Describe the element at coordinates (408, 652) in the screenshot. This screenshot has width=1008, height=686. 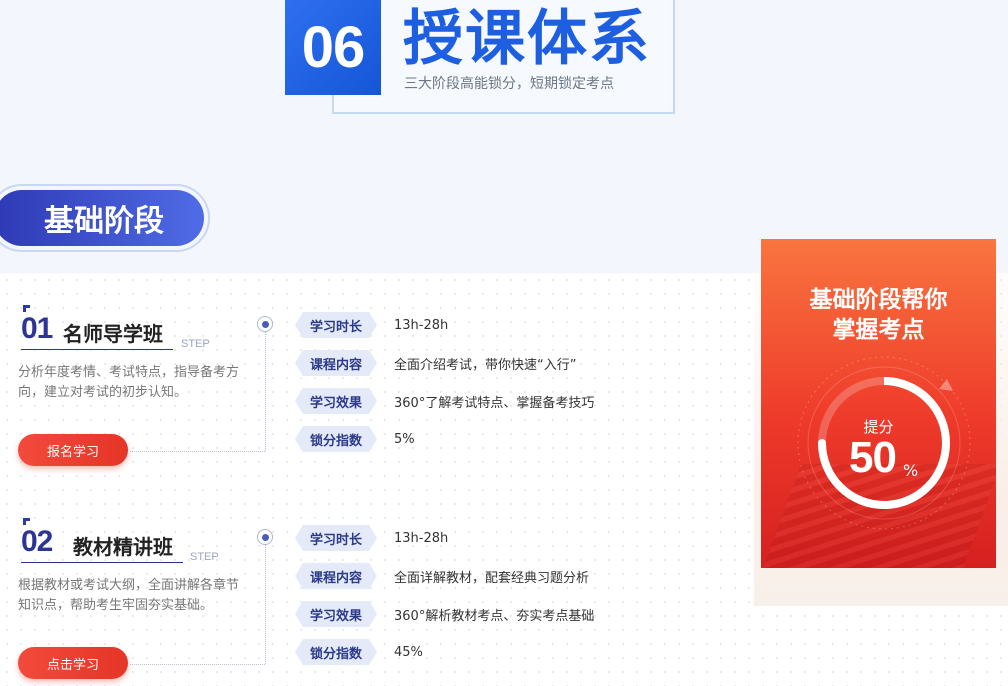
I see `info-value: 45%` at that location.